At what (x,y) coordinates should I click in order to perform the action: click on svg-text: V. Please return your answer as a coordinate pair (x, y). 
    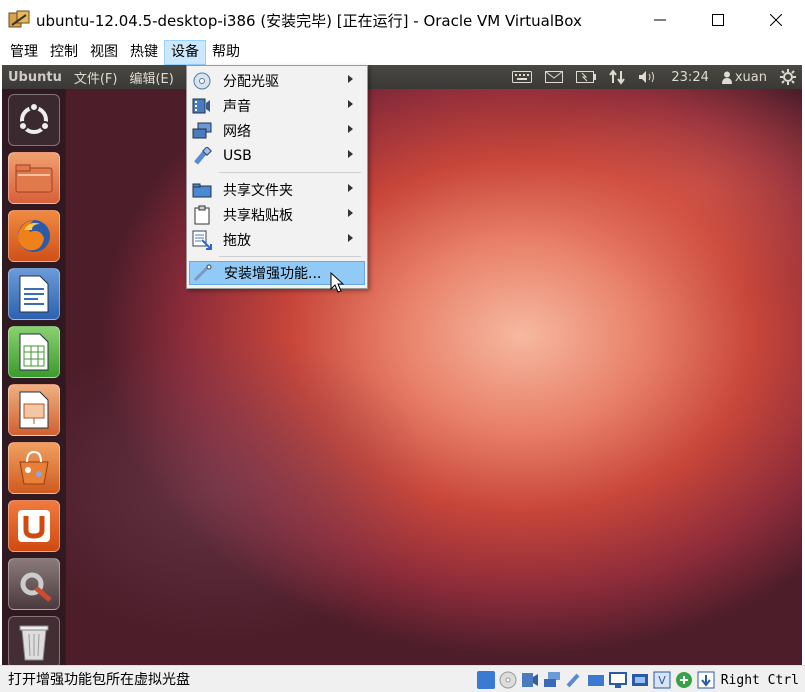
    Looking at the image, I should click on (662, 680).